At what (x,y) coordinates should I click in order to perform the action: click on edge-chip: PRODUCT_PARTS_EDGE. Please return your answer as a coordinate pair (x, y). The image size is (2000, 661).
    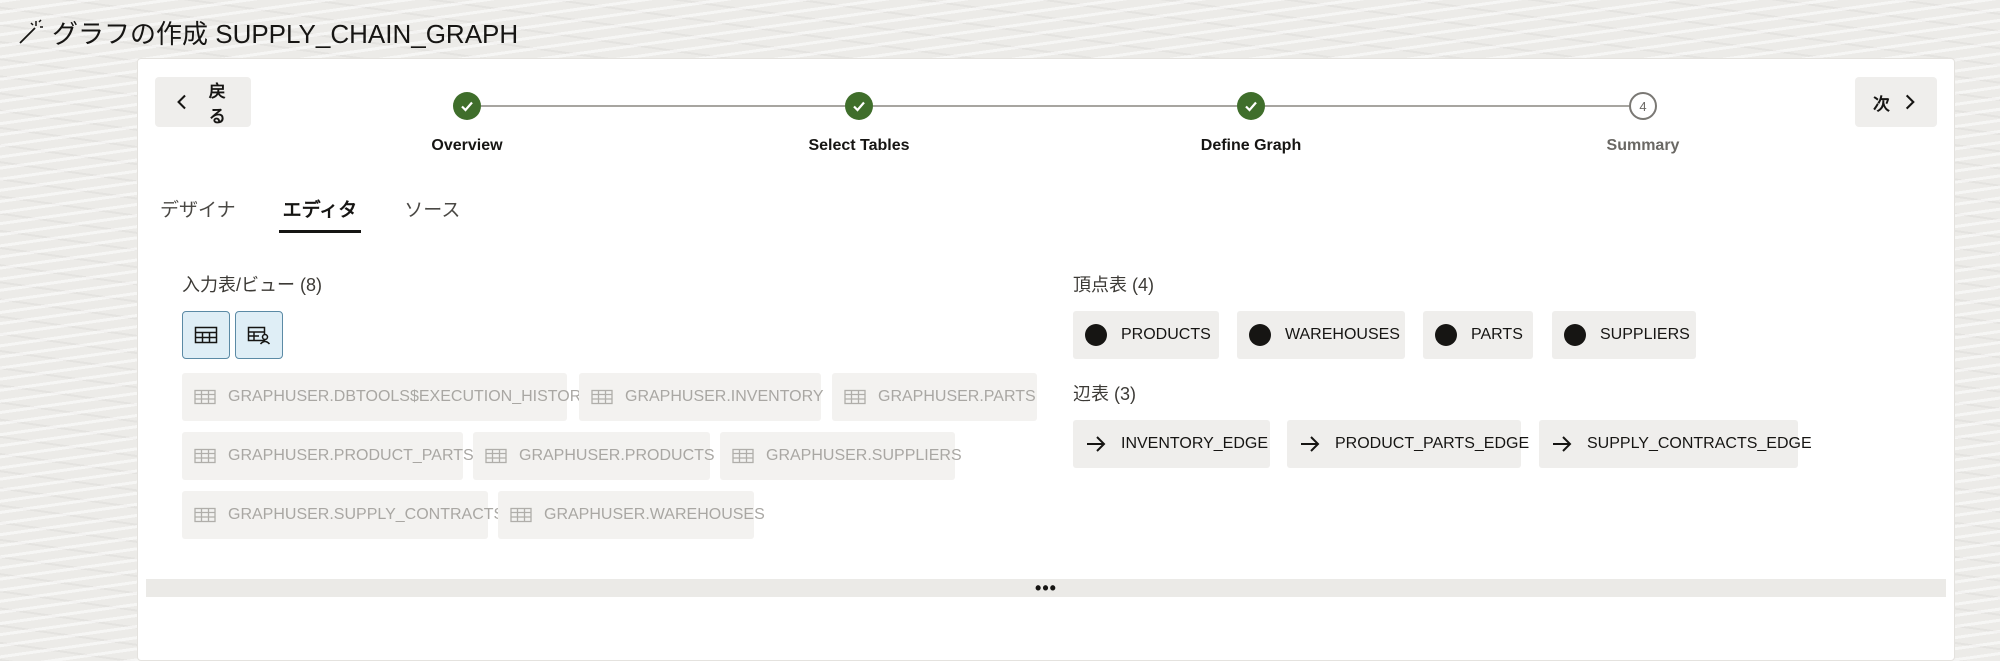
    Looking at the image, I should click on (1408, 444).